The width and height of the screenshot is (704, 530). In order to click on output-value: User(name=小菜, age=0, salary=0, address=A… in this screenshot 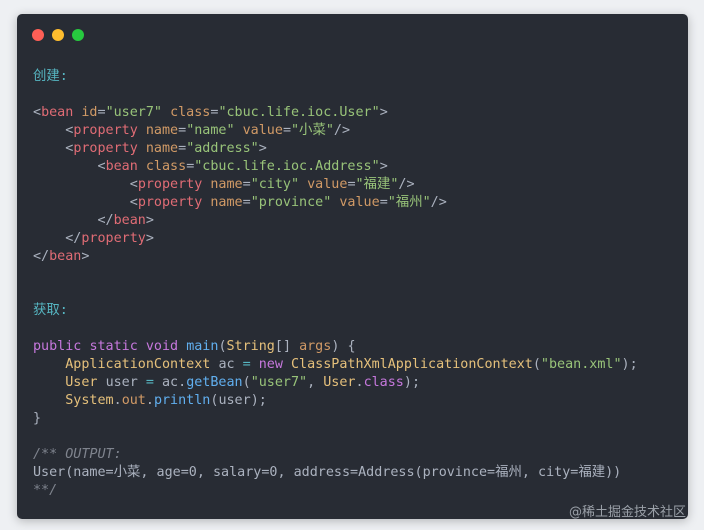, I will do `click(327, 472)`.